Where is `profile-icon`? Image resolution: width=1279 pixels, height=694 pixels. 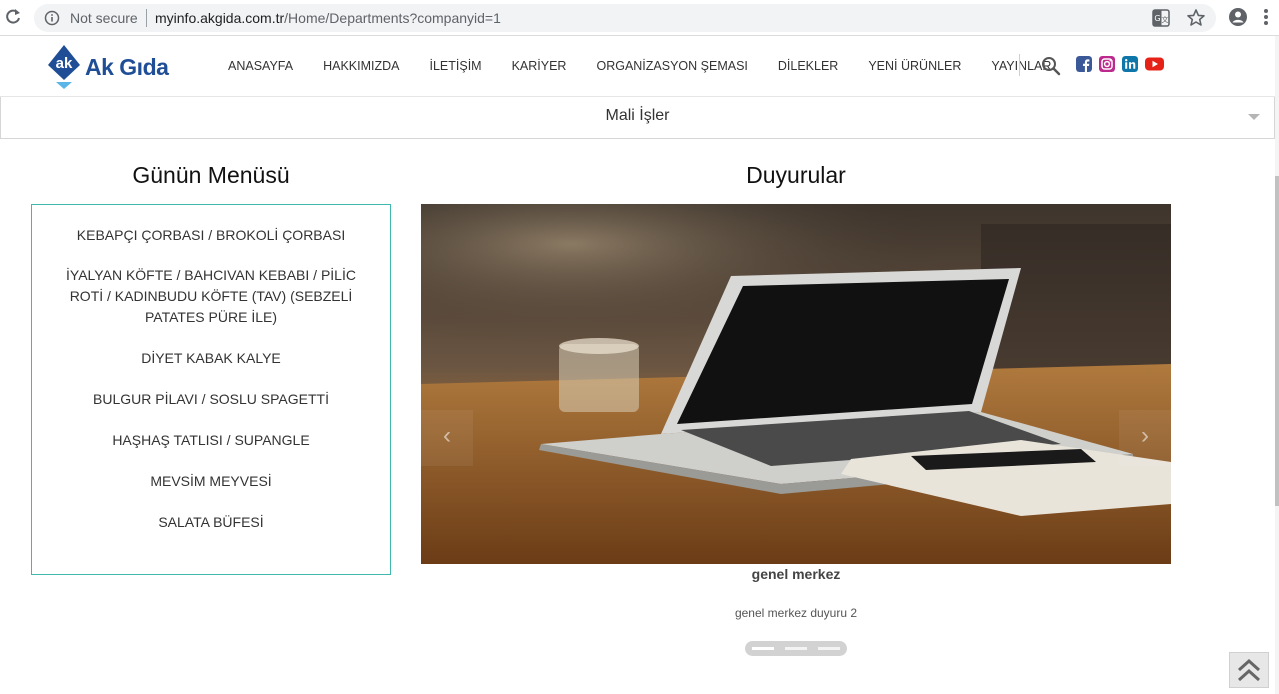
profile-icon is located at coordinates (1238, 17).